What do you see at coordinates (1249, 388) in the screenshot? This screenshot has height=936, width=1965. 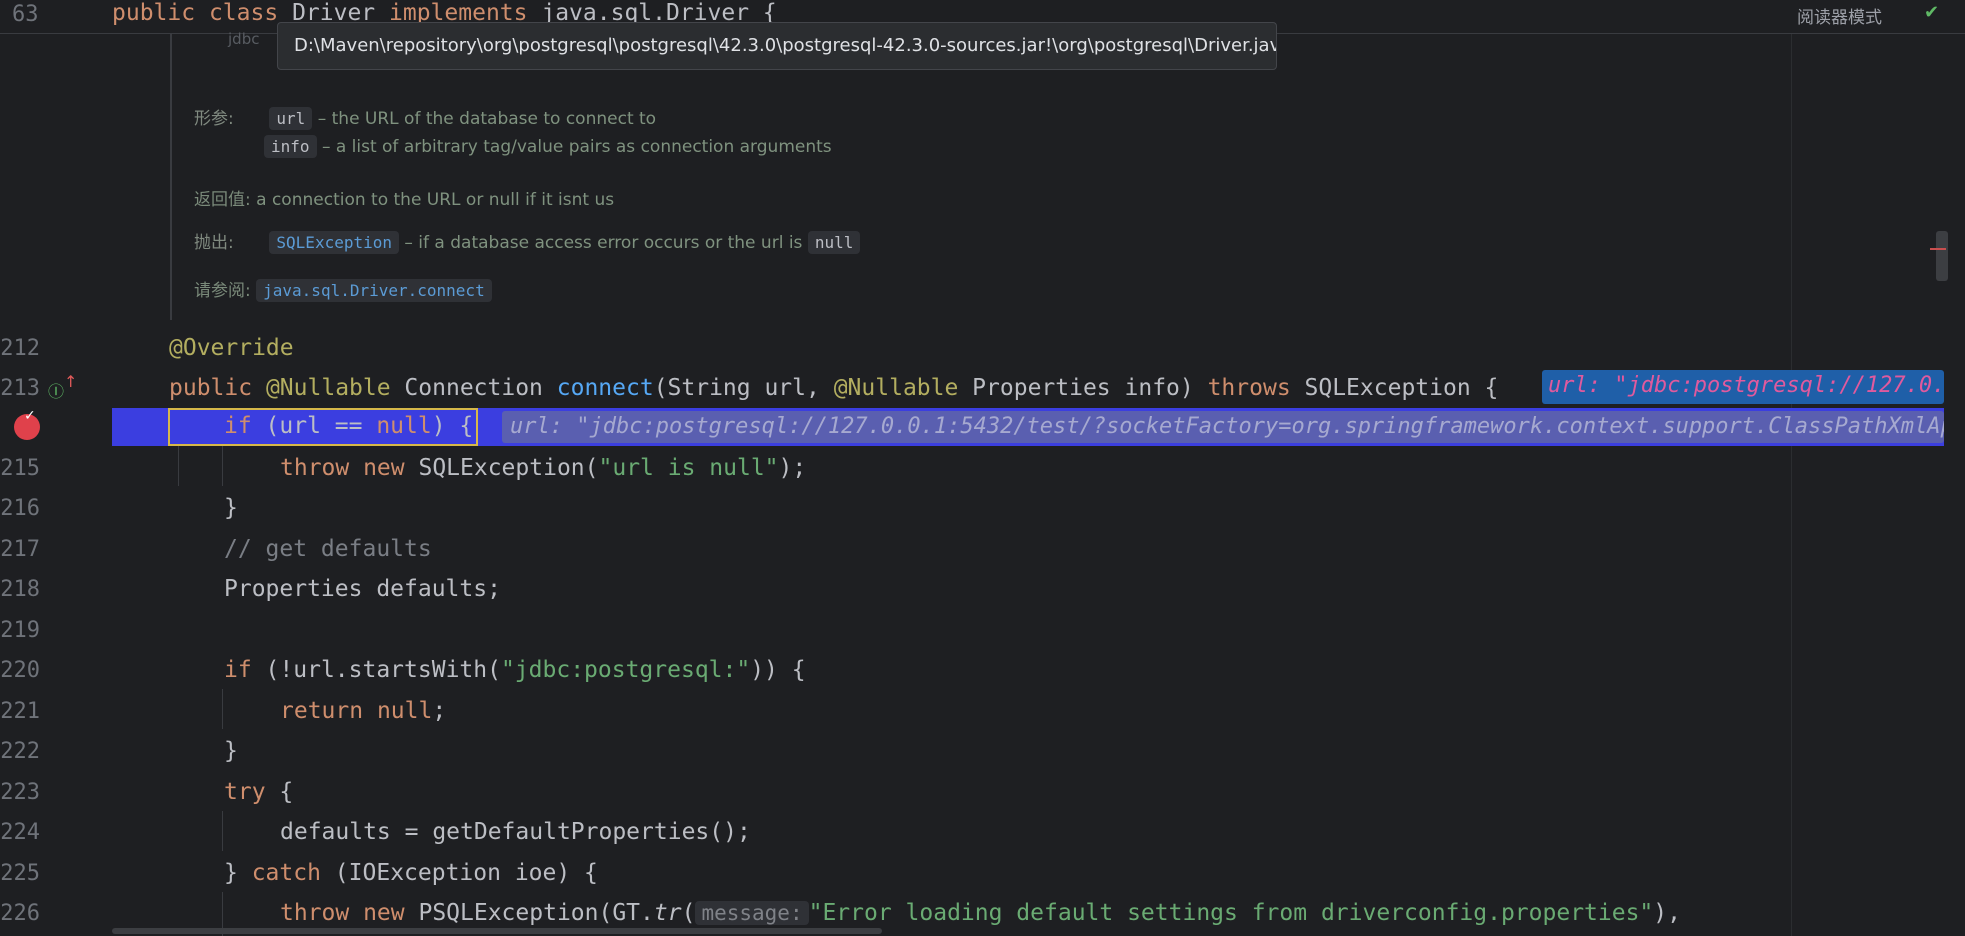 I see `keyword: throws` at bounding box center [1249, 388].